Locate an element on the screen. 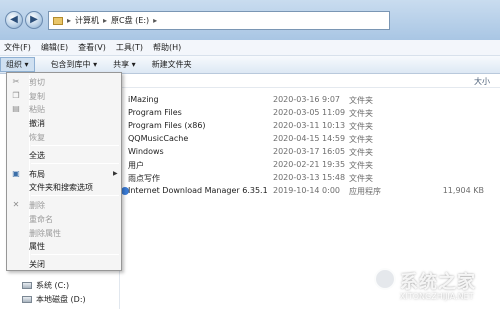  column-headers: 大小 is located at coordinates (311, 81).